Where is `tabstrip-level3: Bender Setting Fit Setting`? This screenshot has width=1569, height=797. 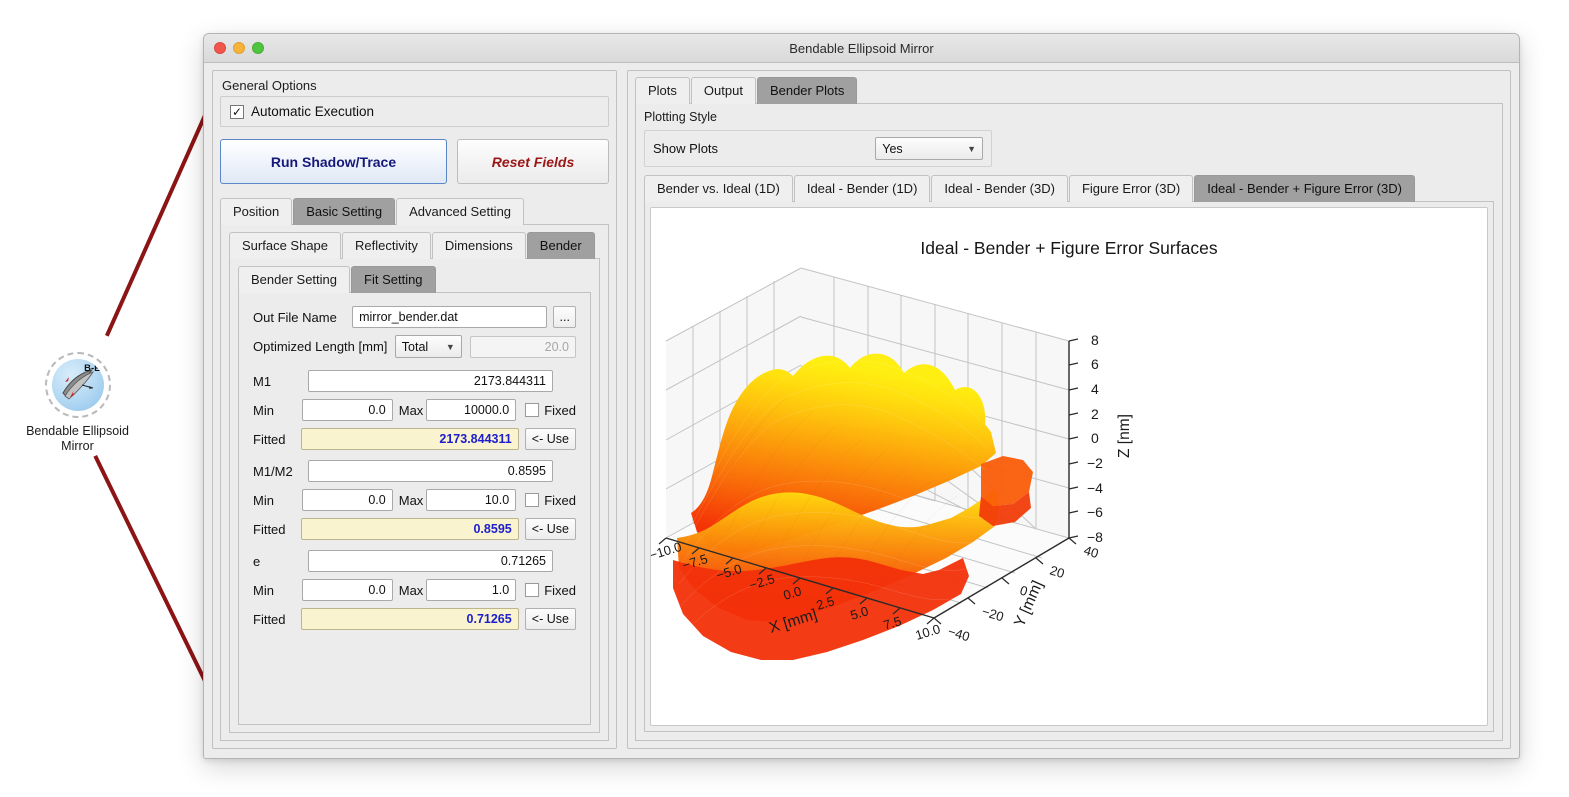 tabstrip-level3: Bender Setting Fit Setting is located at coordinates (414, 279).